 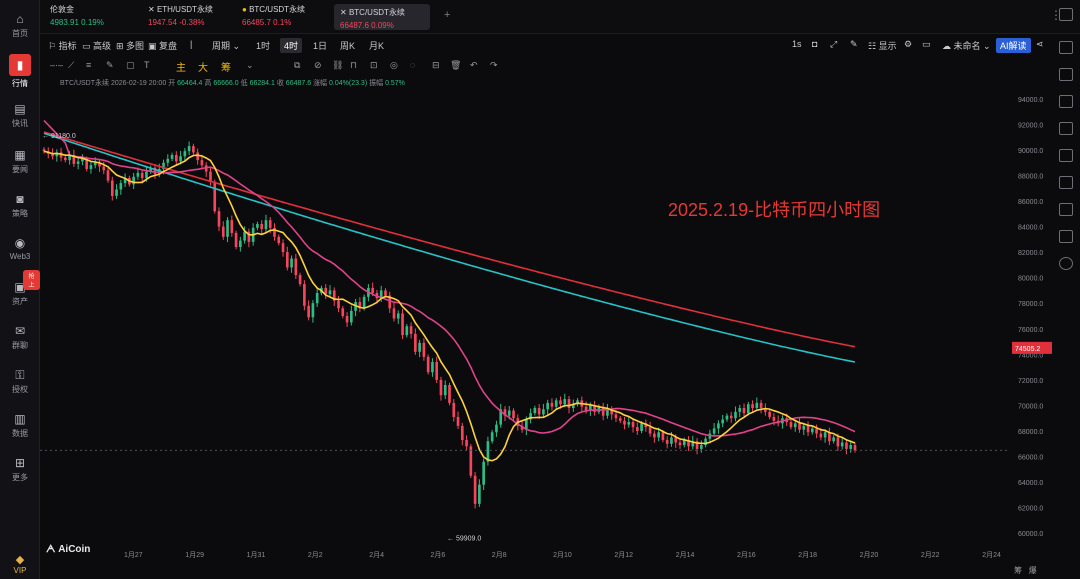 I want to click on sidebar-item-chat: ✉ 群聊, so click(x=20, y=340).